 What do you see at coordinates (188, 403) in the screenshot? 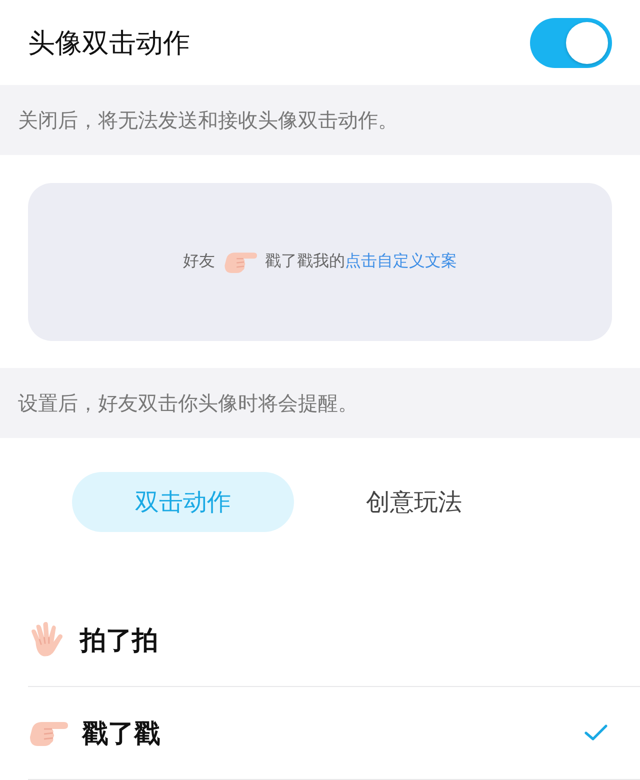
I see `hint-text: 设置后，好友双击你头像时将会提醒。` at bounding box center [188, 403].